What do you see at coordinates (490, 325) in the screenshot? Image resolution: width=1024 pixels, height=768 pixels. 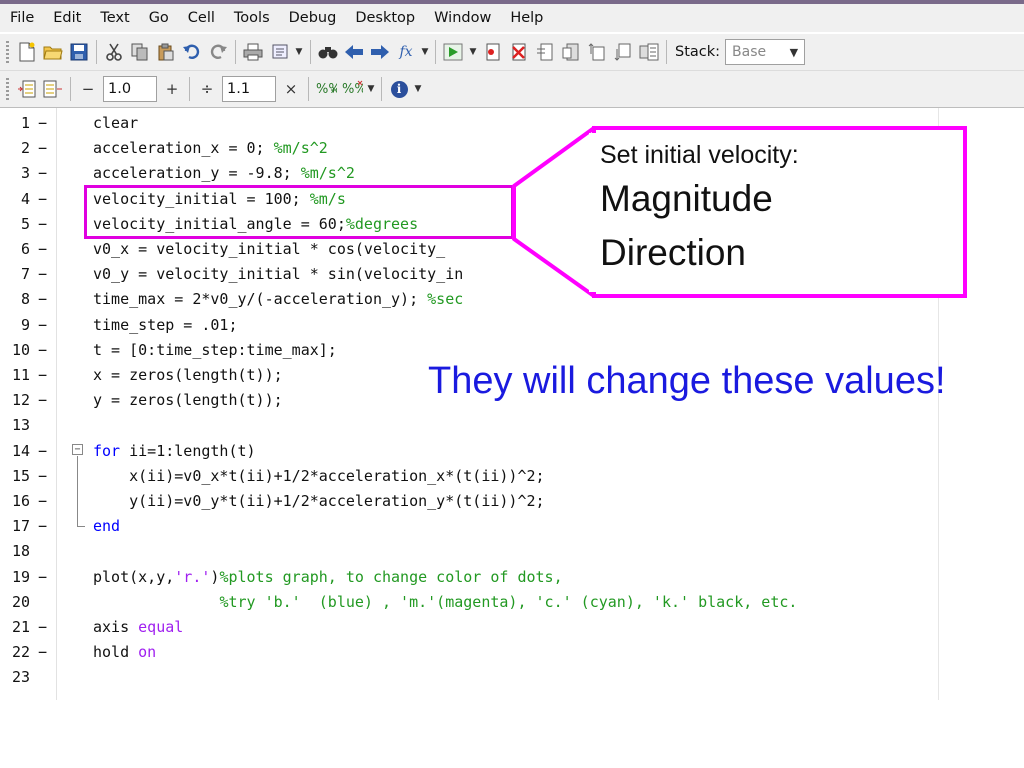 I see `code-line: 9− time_step = .01;` at bounding box center [490, 325].